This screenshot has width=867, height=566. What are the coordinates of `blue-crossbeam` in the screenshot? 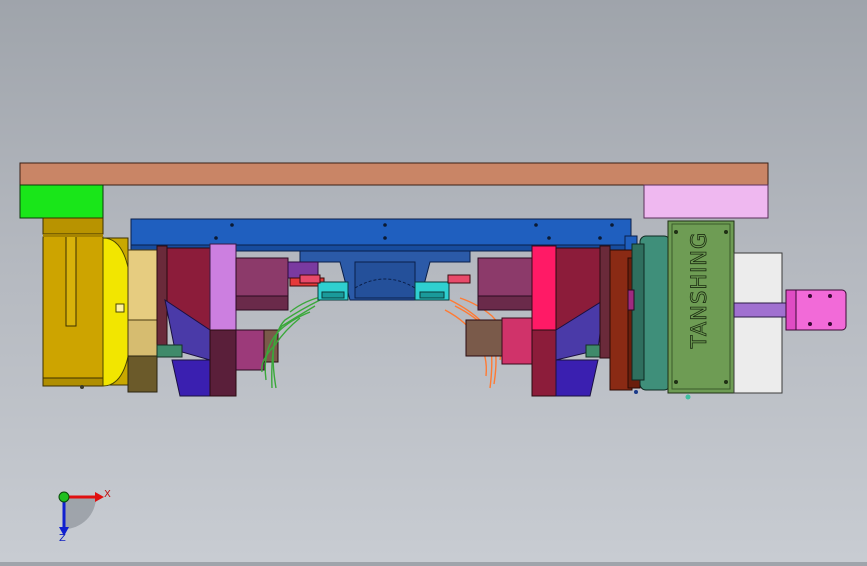 It's located at (384, 235).